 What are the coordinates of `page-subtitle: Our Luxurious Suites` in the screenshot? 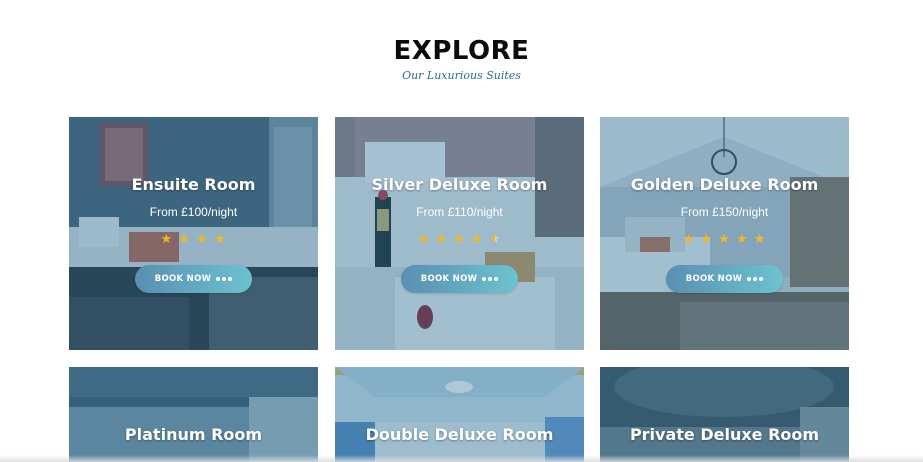 It's located at (461, 75).